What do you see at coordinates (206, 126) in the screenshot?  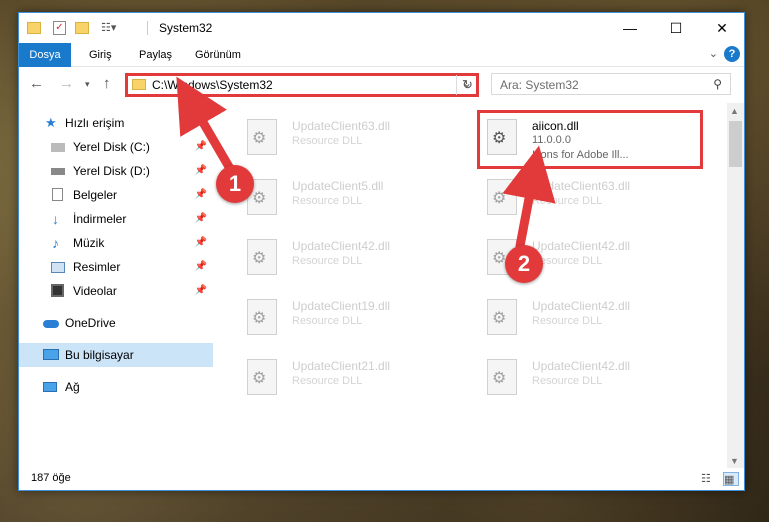 I see `arrow-to-address-bar` at bounding box center [206, 126].